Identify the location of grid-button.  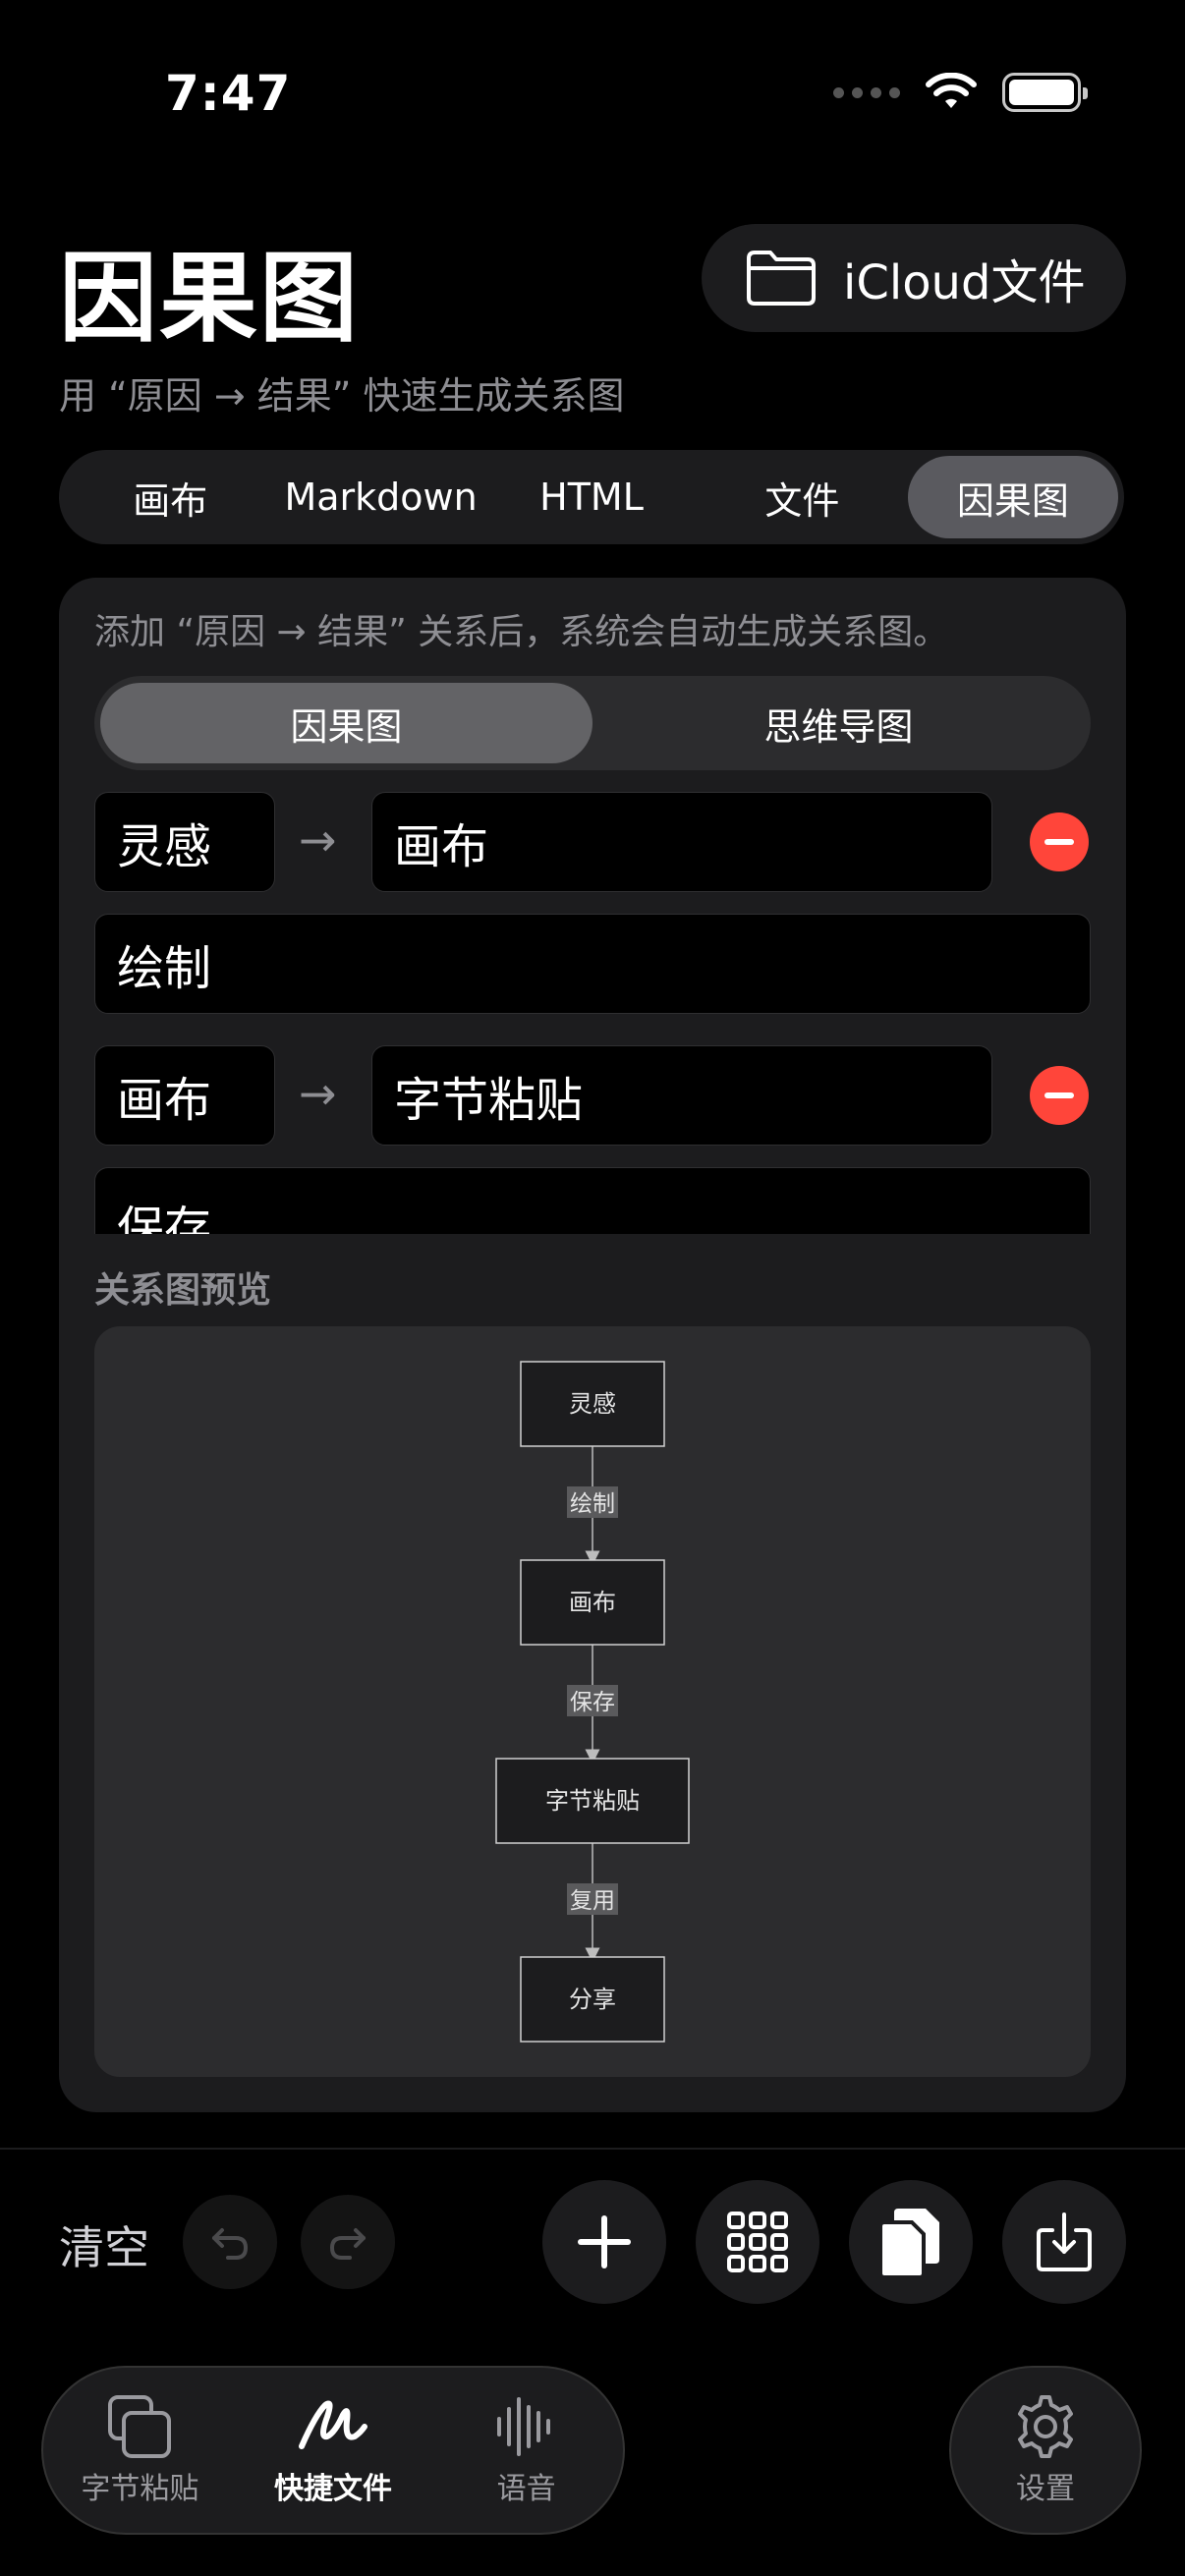
(757, 2242).